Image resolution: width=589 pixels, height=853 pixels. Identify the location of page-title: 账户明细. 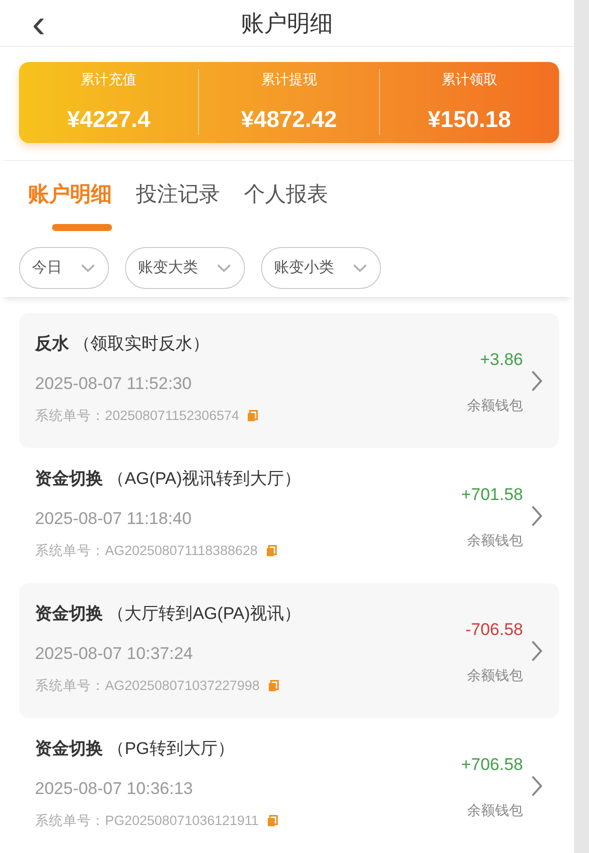
(287, 23).